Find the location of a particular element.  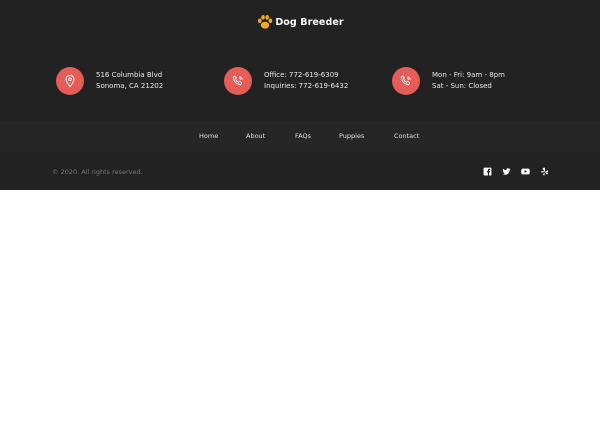

copyright-text: © 2020. All rights reserved. is located at coordinates (97, 172).